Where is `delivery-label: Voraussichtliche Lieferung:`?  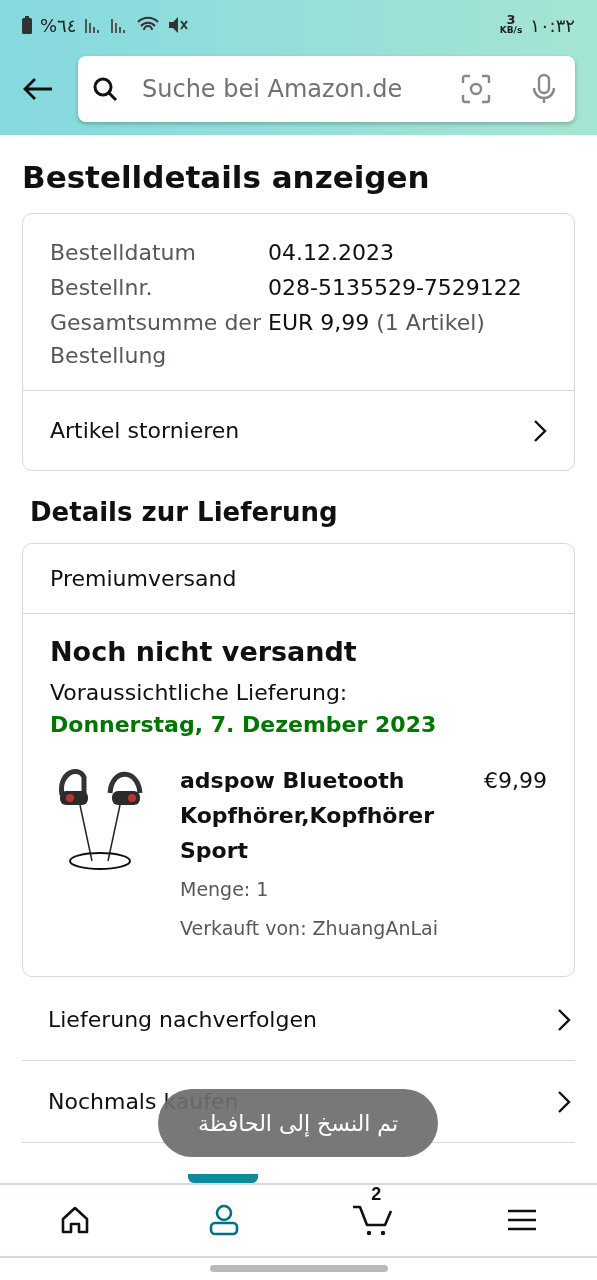 delivery-label: Voraussichtliche Lieferung: is located at coordinates (199, 693).